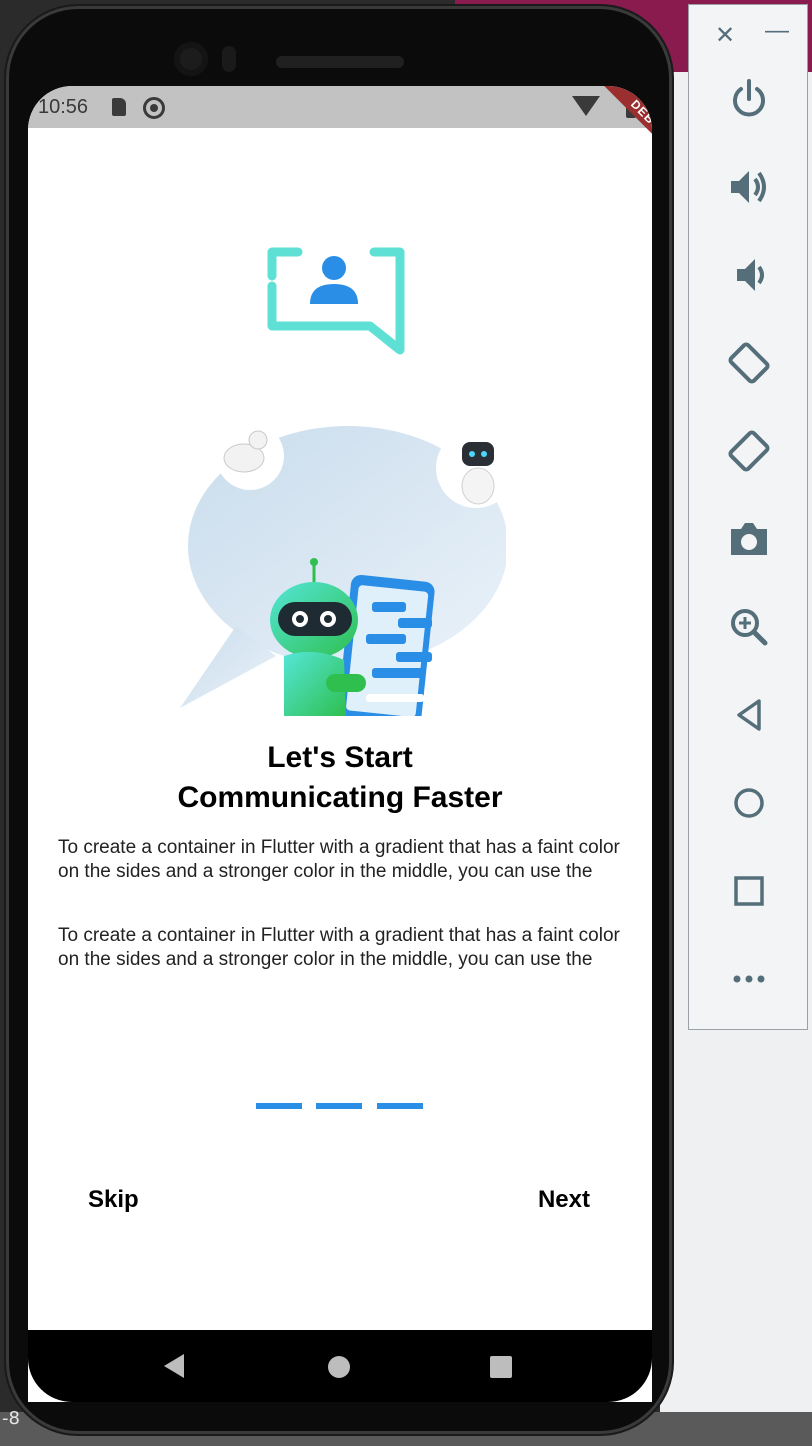  What do you see at coordinates (340, 107) in the screenshot?
I see `status-bar: 10:56` at bounding box center [340, 107].